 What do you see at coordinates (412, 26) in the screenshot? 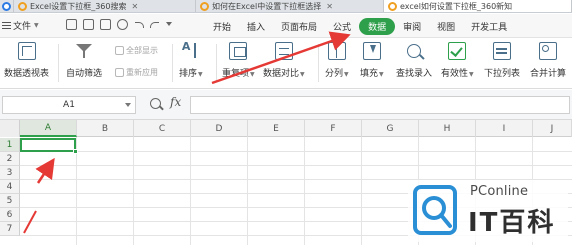
I see `tab-review: 审阅` at bounding box center [412, 26].